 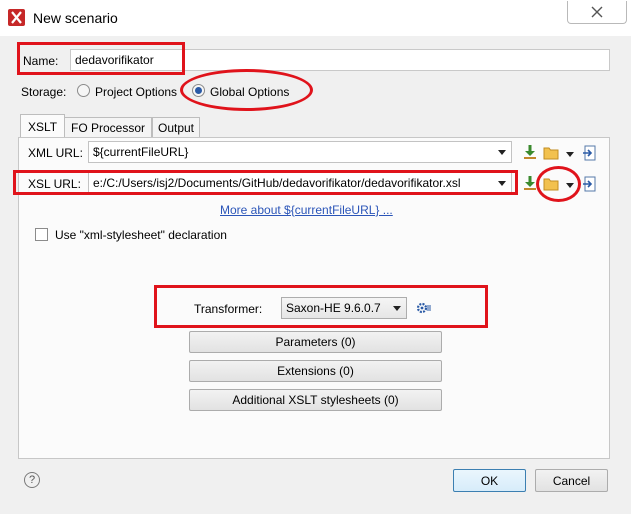 I want to click on oxygen-app-icon, so click(x=16, y=17).